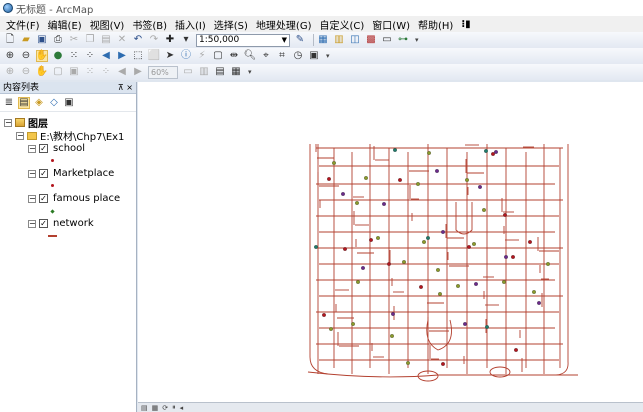 This screenshot has width=643, height=412. I want to click on menu-help: 帮助(H), so click(435, 24).